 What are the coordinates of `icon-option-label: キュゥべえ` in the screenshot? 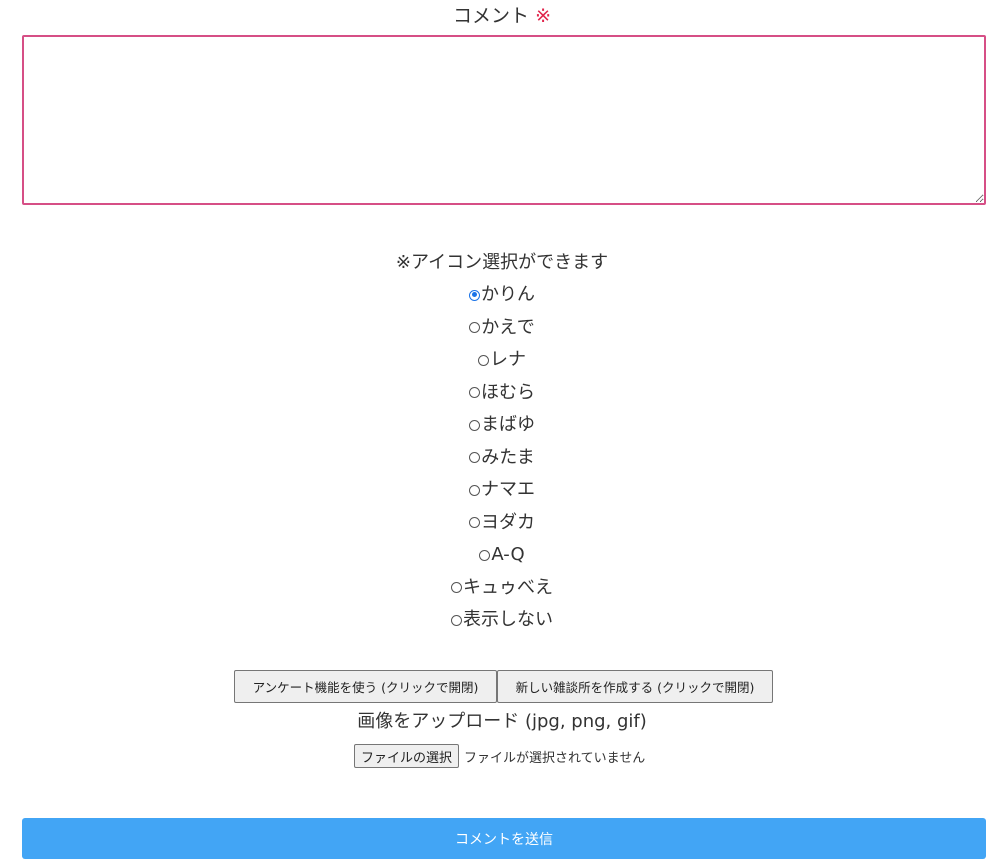 It's located at (508, 587).